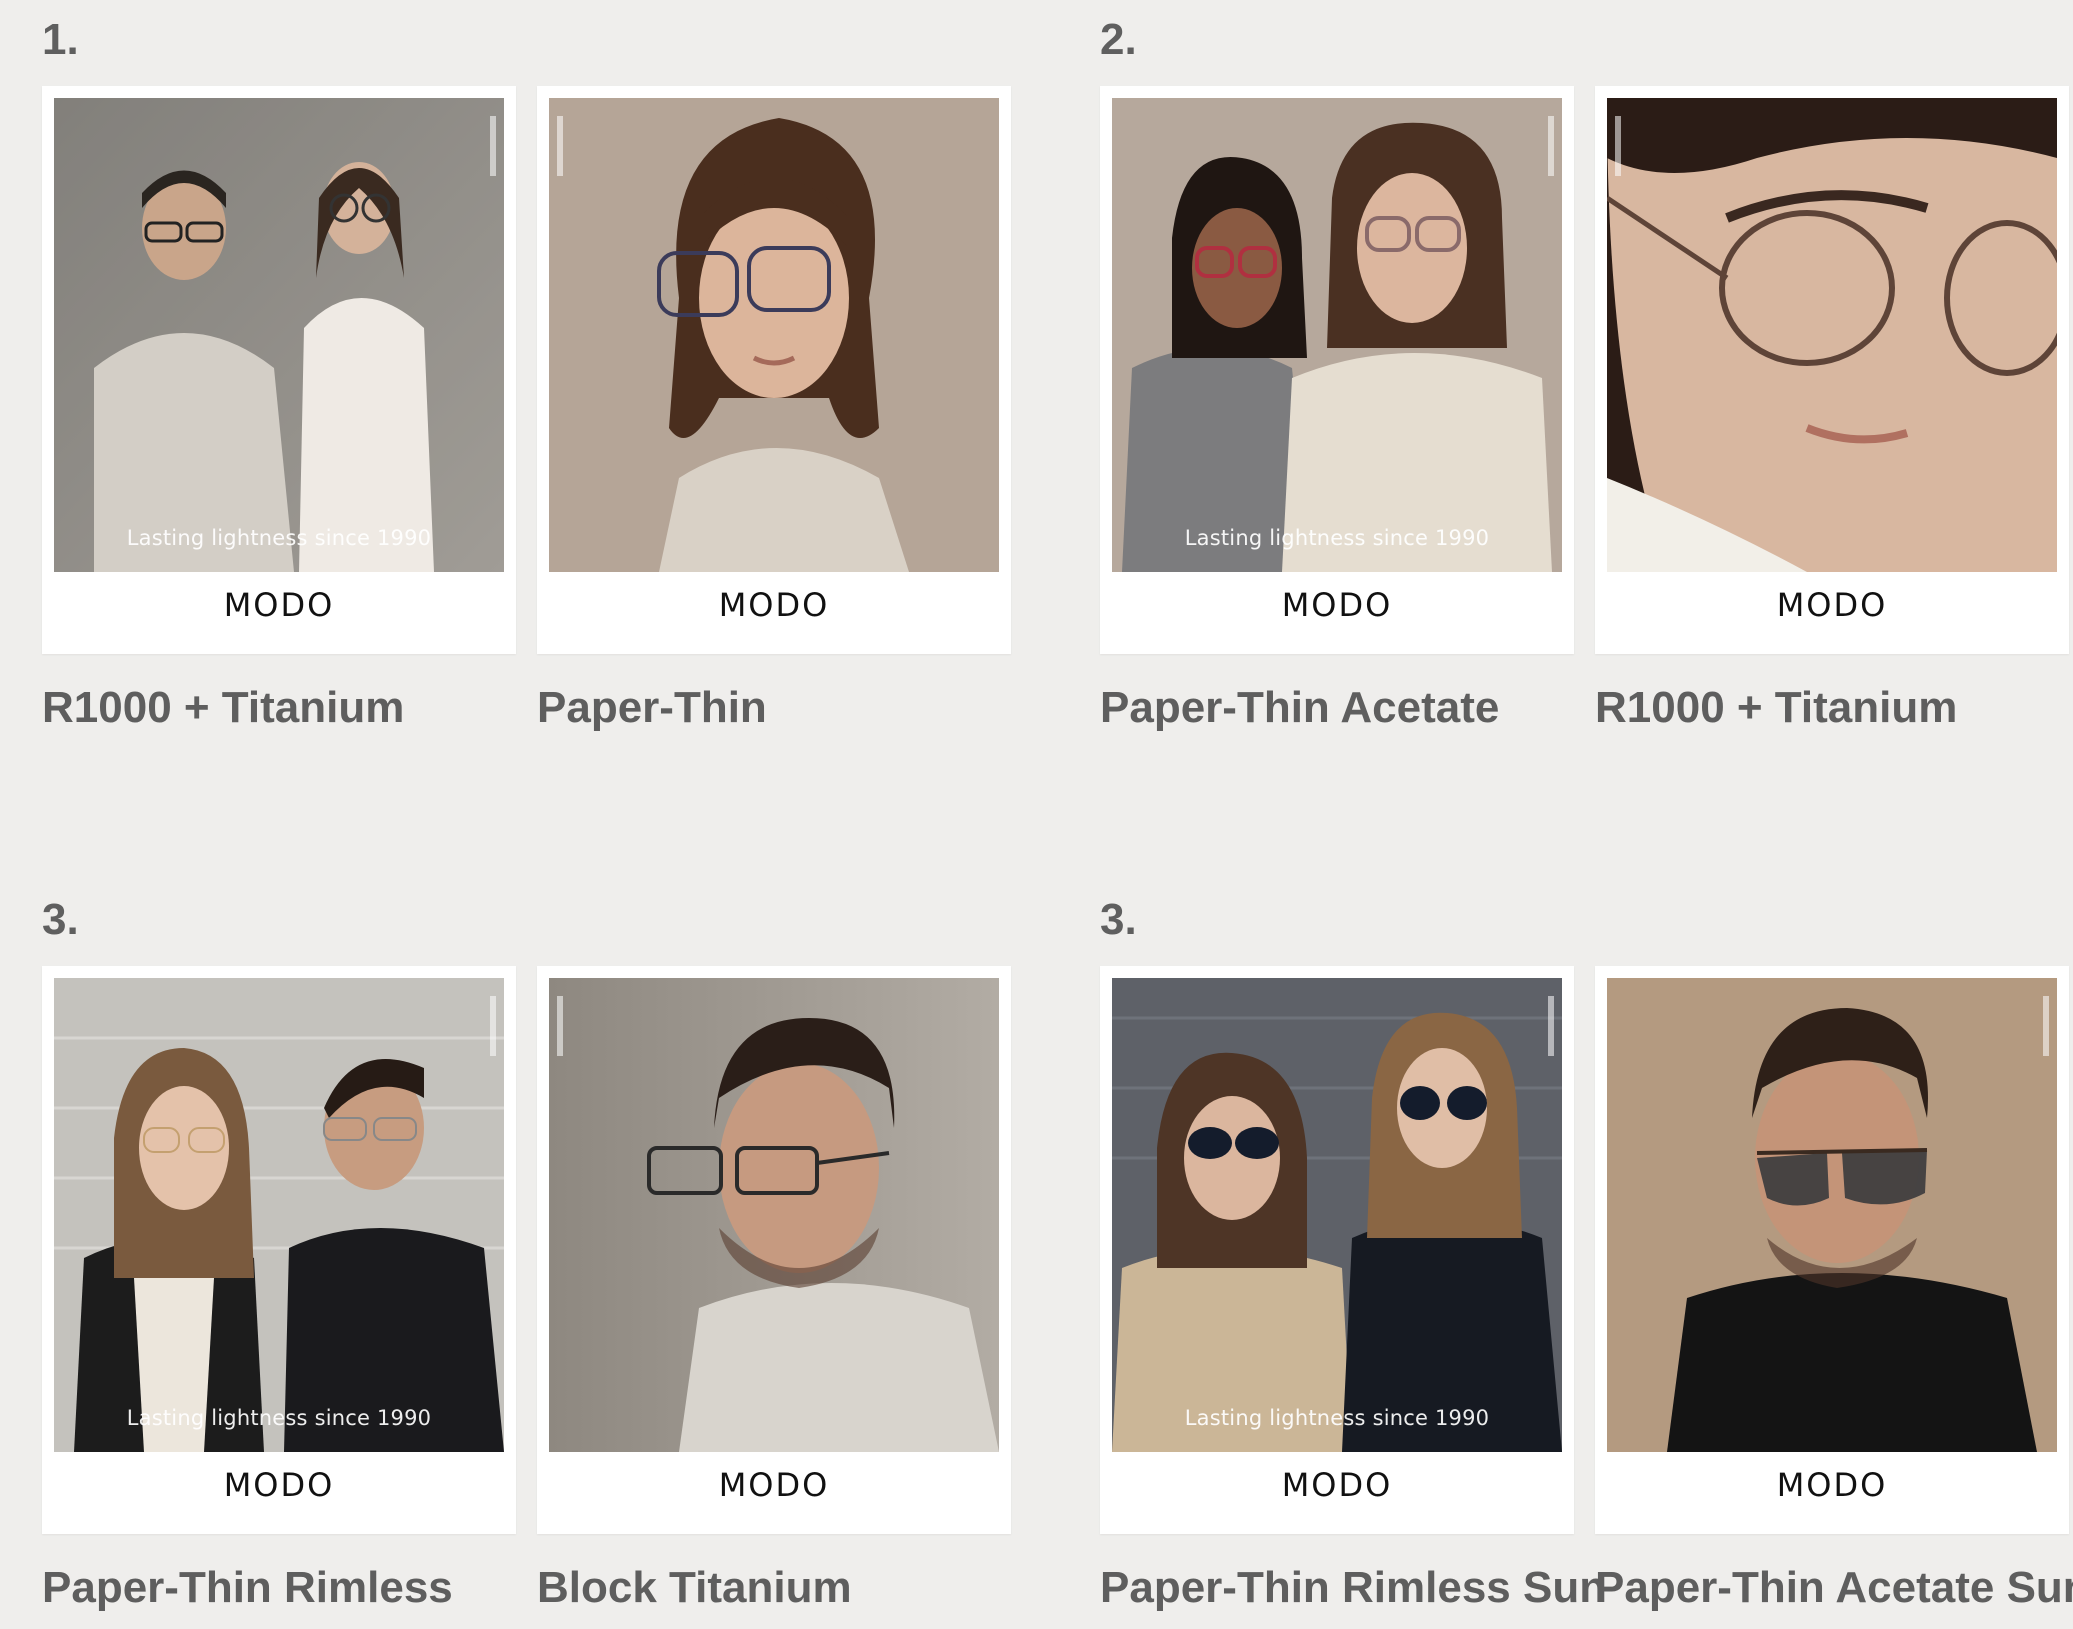  I want to click on woman-closeup-glasses-photo, so click(1832, 335).